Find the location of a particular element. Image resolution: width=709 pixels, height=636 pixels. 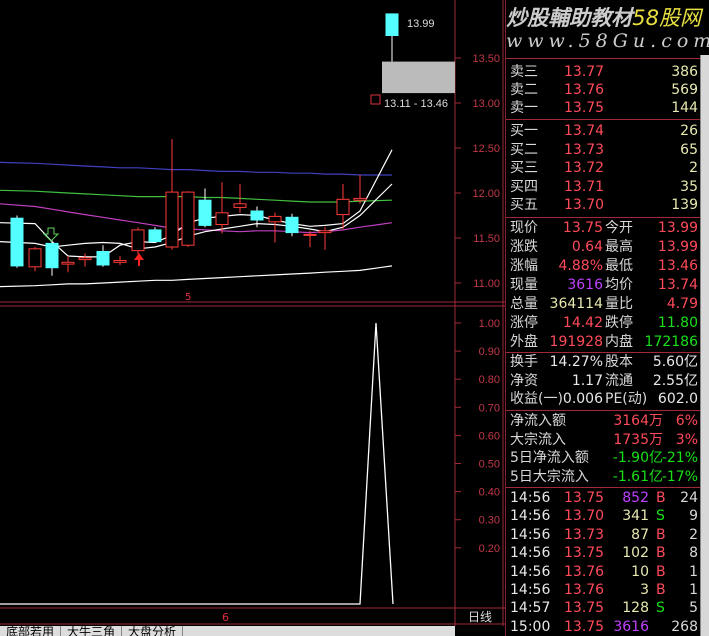

watermark-url: www.58Gu.com is located at coordinates (607, 41).